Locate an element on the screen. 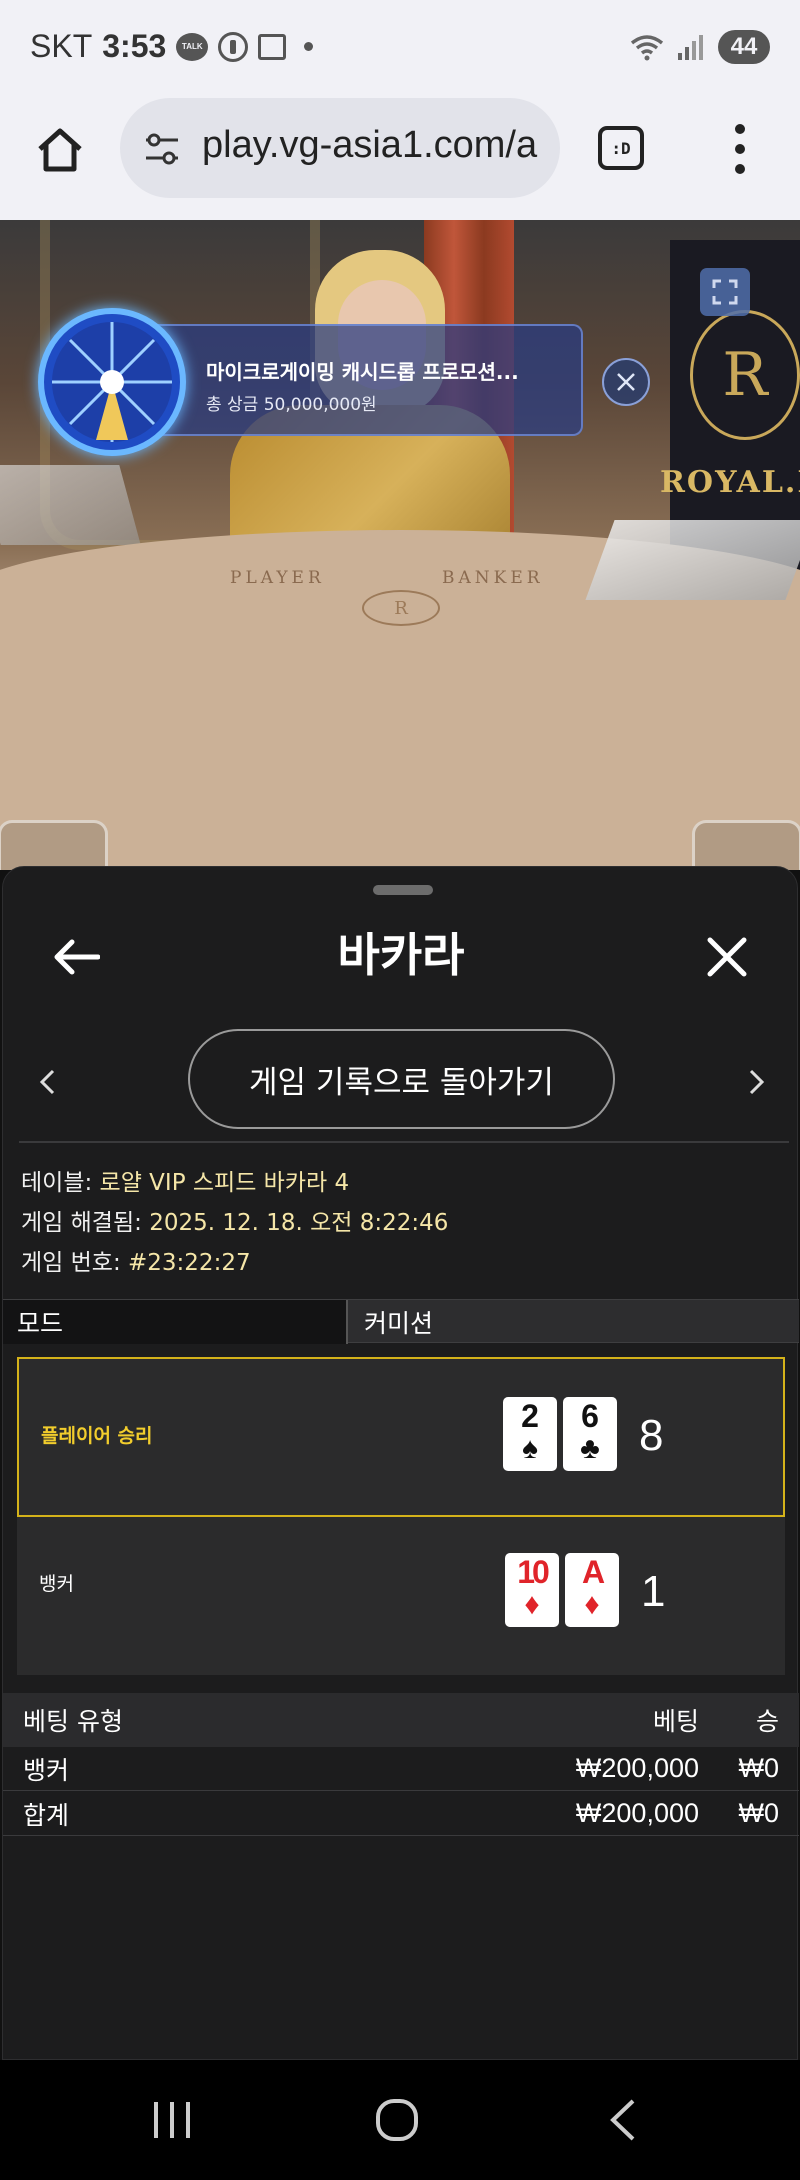  info-table-label: 테이블: is located at coordinates (57, 1183).